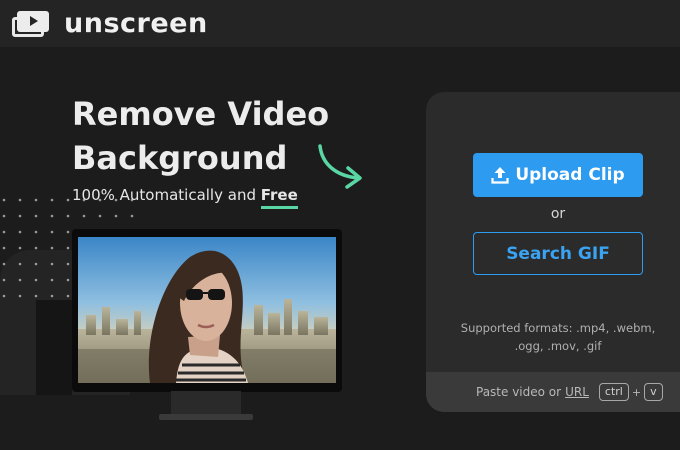  I want to click on ctrl-key: ctrl, so click(613, 392).